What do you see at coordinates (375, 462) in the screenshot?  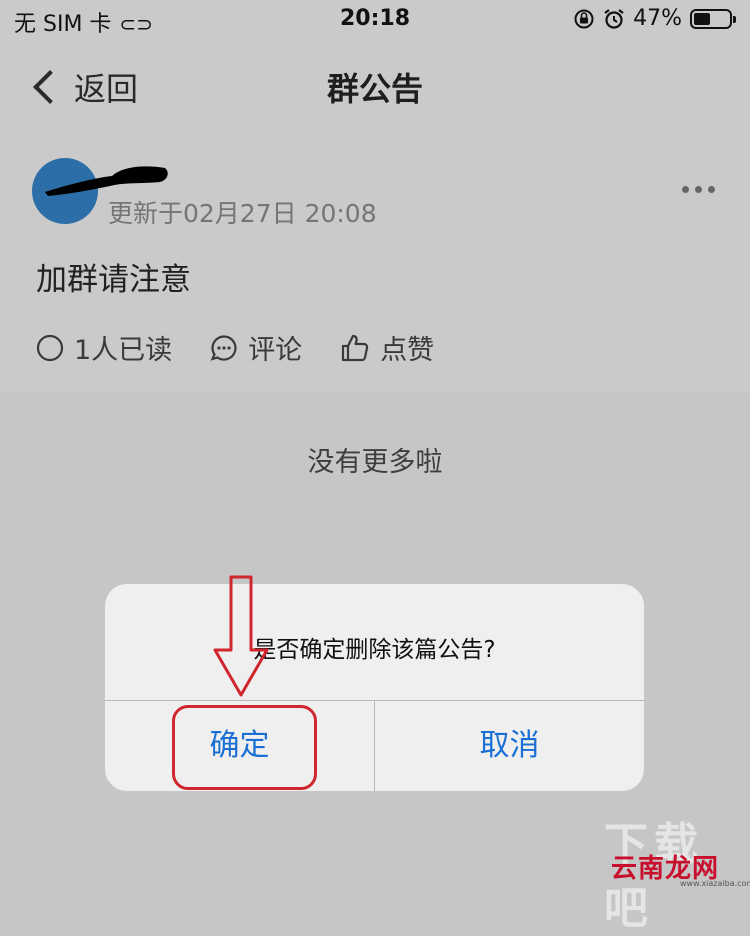 I see `list-end-text: 没有更多啦` at bounding box center [375, 462].